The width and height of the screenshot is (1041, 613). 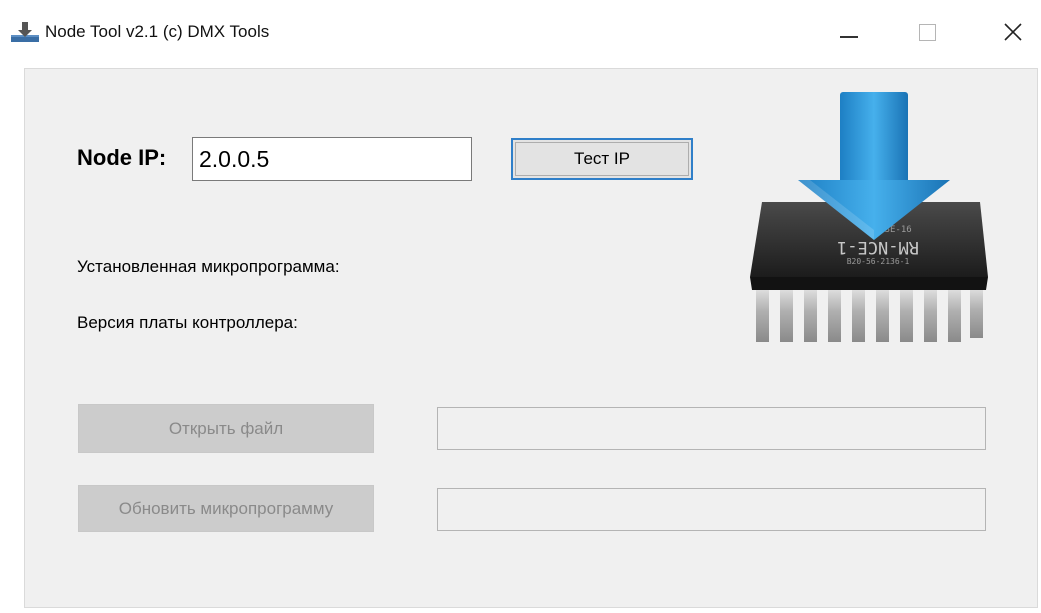 What do you see at coordinates (332, 159) in the screenshot?
I see `node-ip-input` at bounding box center [332, 159].